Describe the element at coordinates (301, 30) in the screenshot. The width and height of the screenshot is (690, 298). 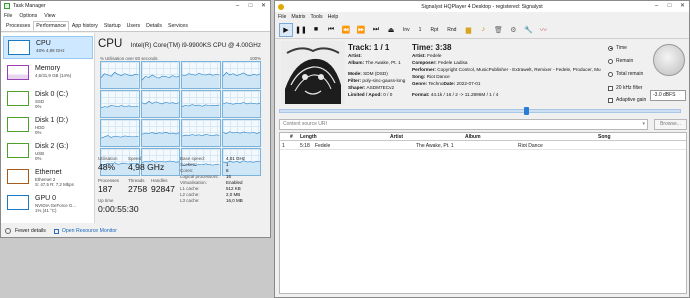
I see `pause-icon: ❚❚` at that location.